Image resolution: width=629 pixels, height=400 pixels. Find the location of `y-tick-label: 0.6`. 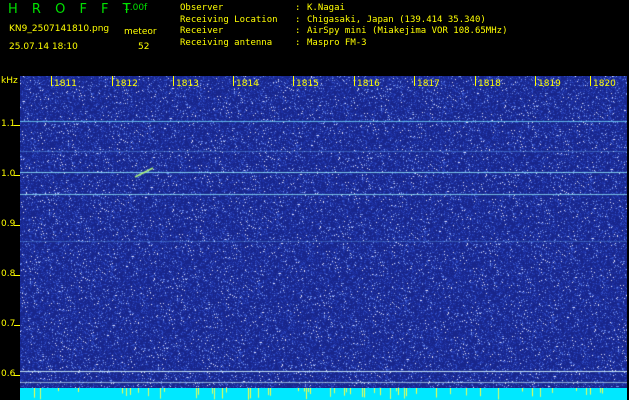

y-tick-label: 0.6 is located at coordinates (8, 374).